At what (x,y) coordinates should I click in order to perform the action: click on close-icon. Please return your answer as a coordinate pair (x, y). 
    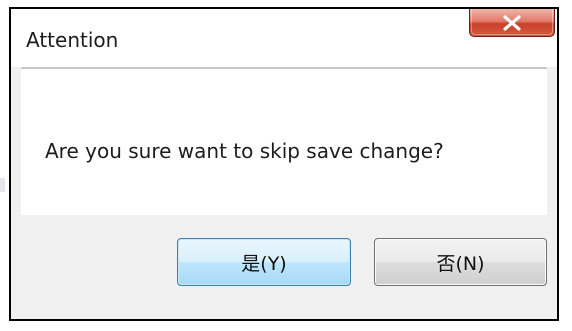
    Looking at the image, I should click on (512, 23).